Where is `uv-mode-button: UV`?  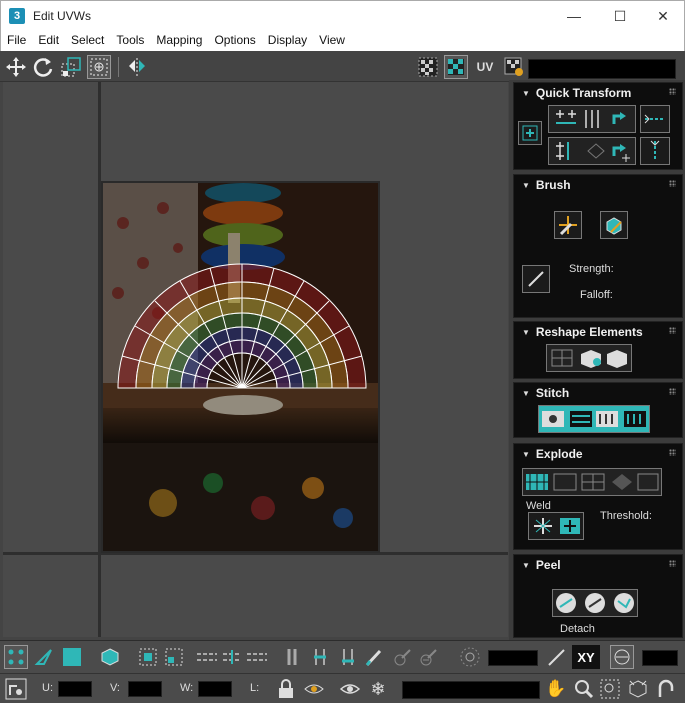
uv-mode-button: UV is located at coordinates (485, 67).